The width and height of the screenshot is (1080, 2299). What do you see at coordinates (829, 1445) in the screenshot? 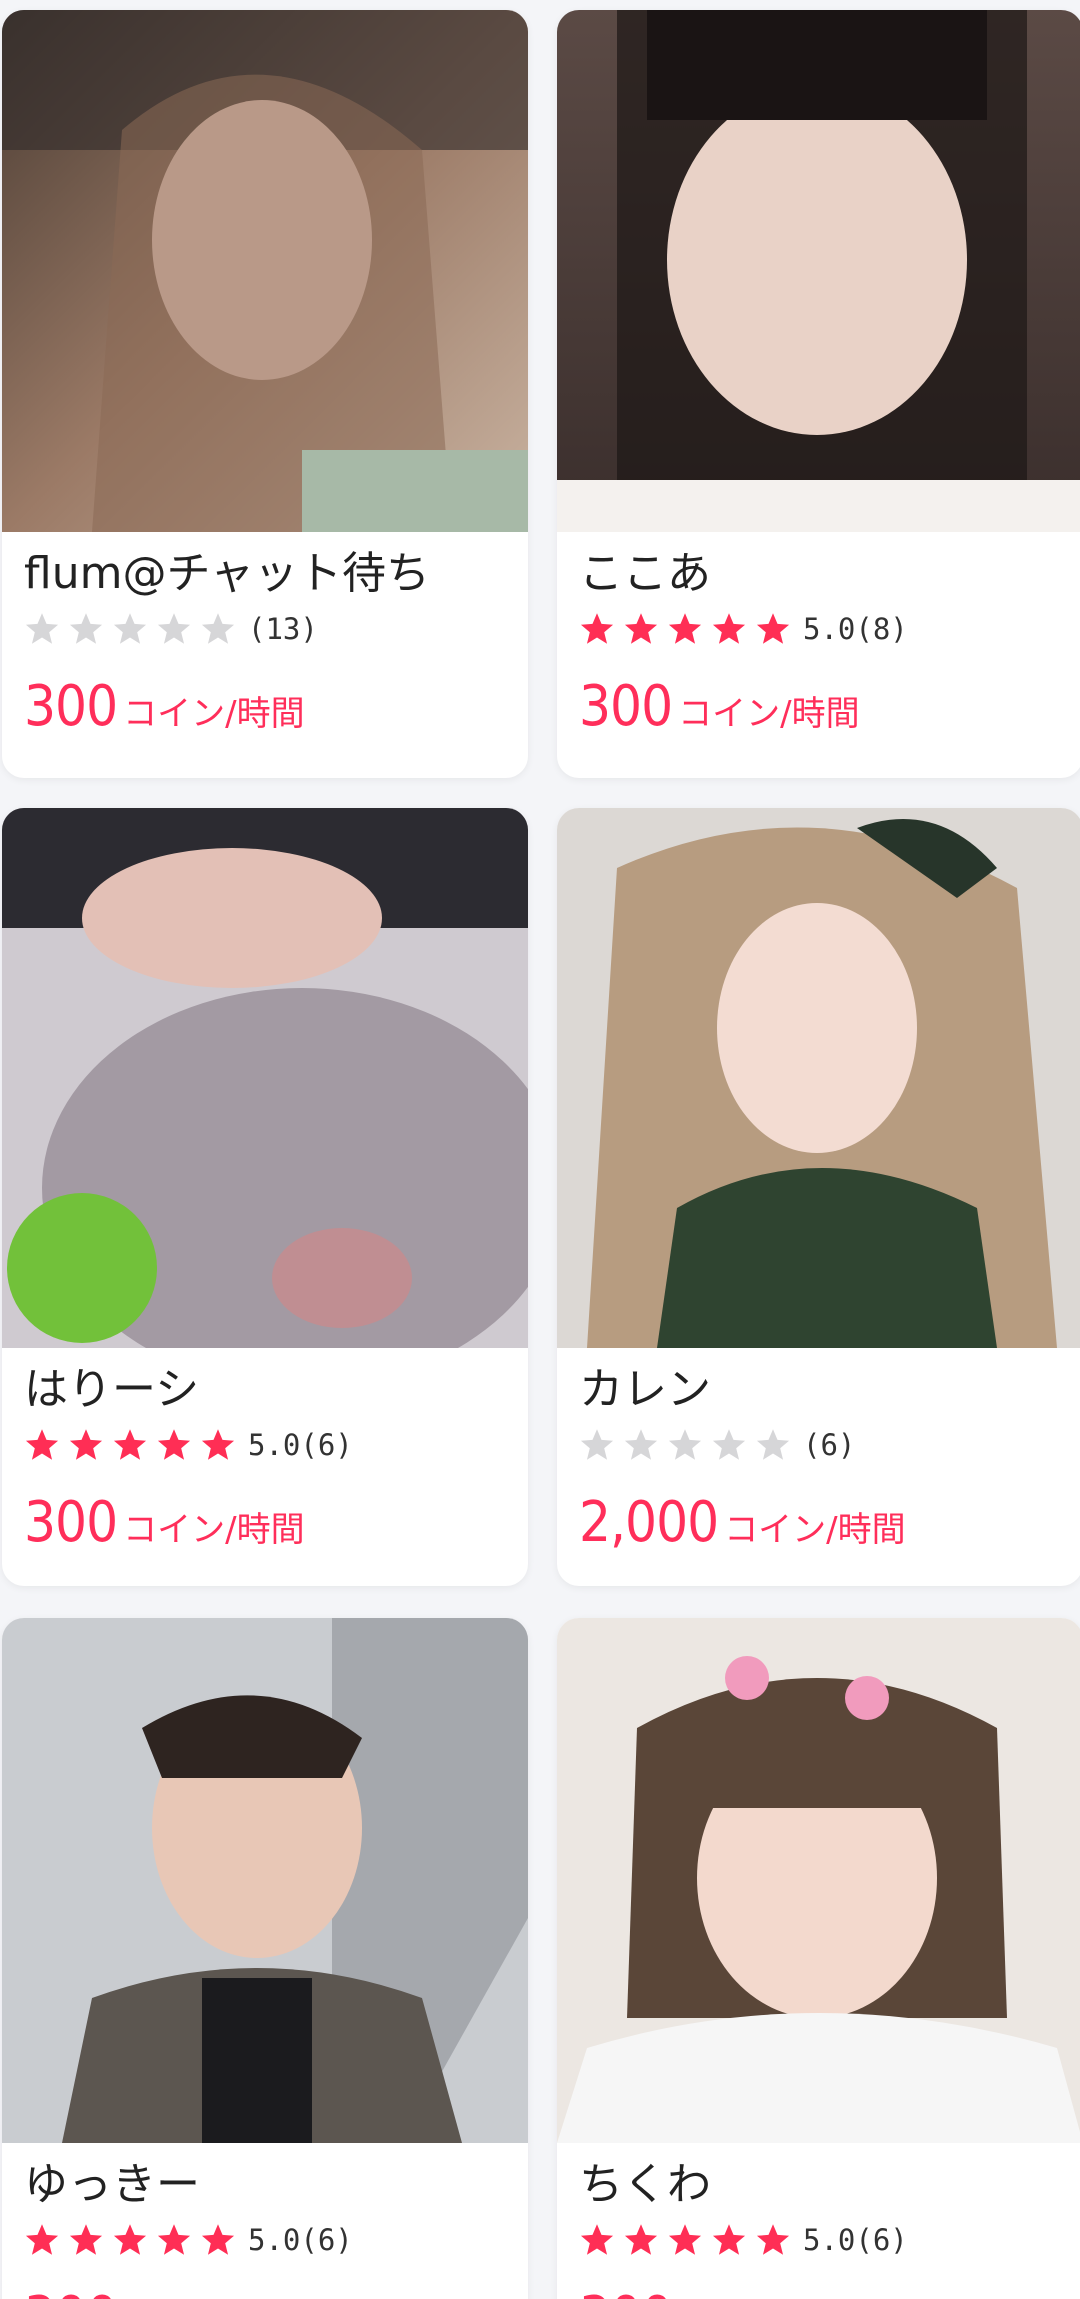
I see `rating-count: (6)` at bounding box center [829, 1445].